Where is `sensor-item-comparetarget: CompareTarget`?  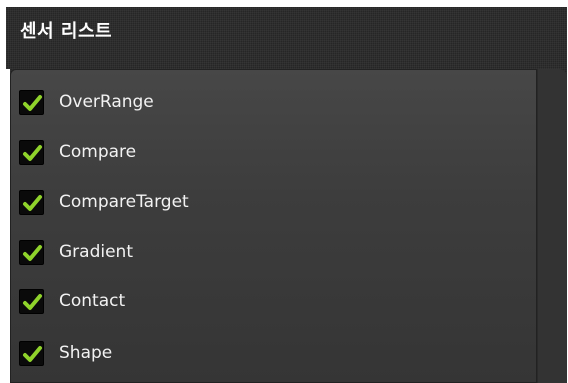
sensor-item-comparetarget: CompareTarget is located at coordinates (219, 202).